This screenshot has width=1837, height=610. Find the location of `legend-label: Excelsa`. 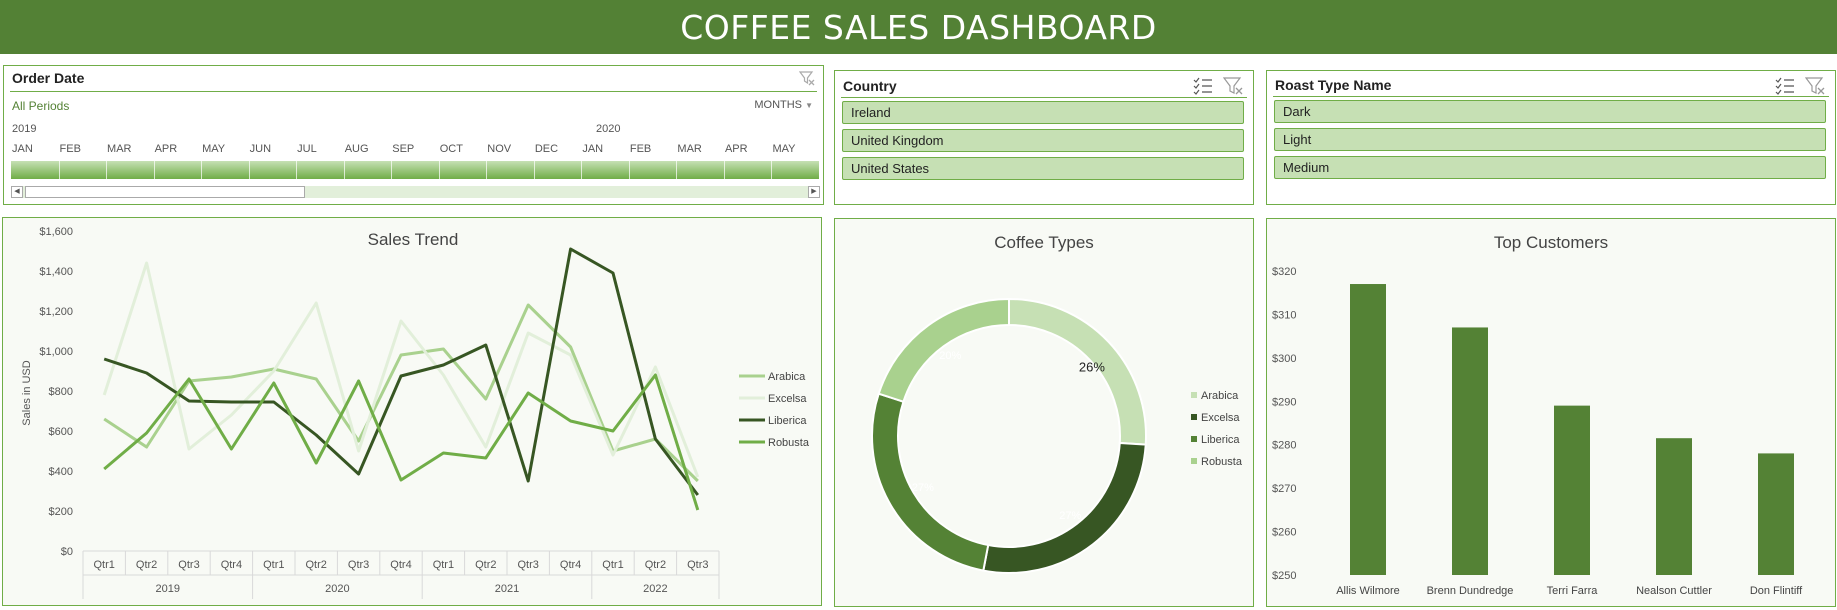

legend-label: Excelsa is located at coordinates (1220, 418).